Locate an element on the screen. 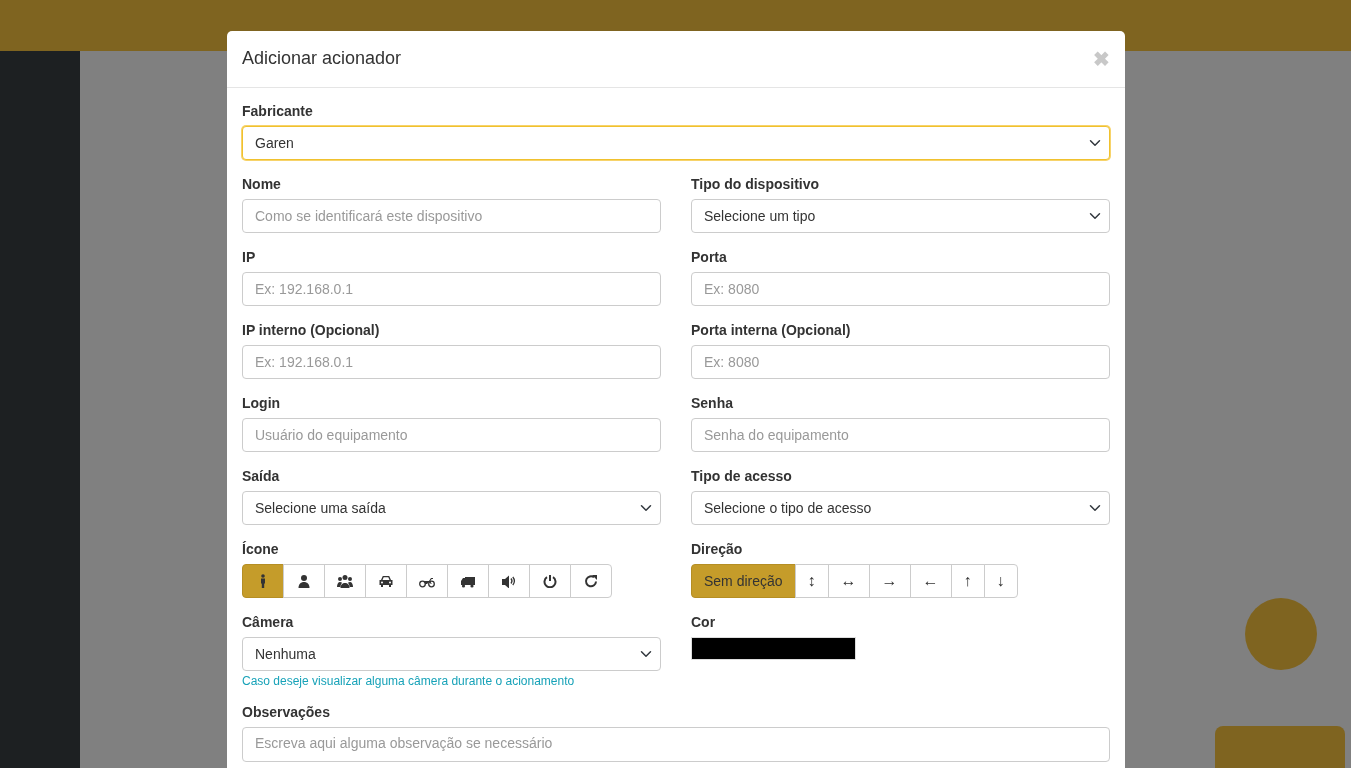 The image size is (1351, 768). refresh-icon is located at coordinates (591, 581).